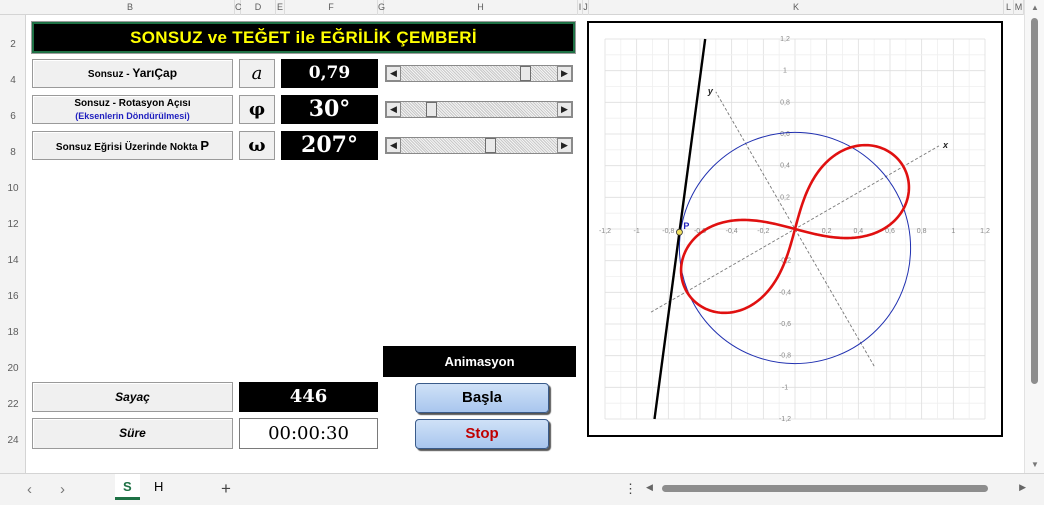 The width and height of the screenshot is (1044, 505). What do you see at coordinates (158, 487) in the screenshot?
I see `sheet-tab-h: H` at bounding box center [158, 487].